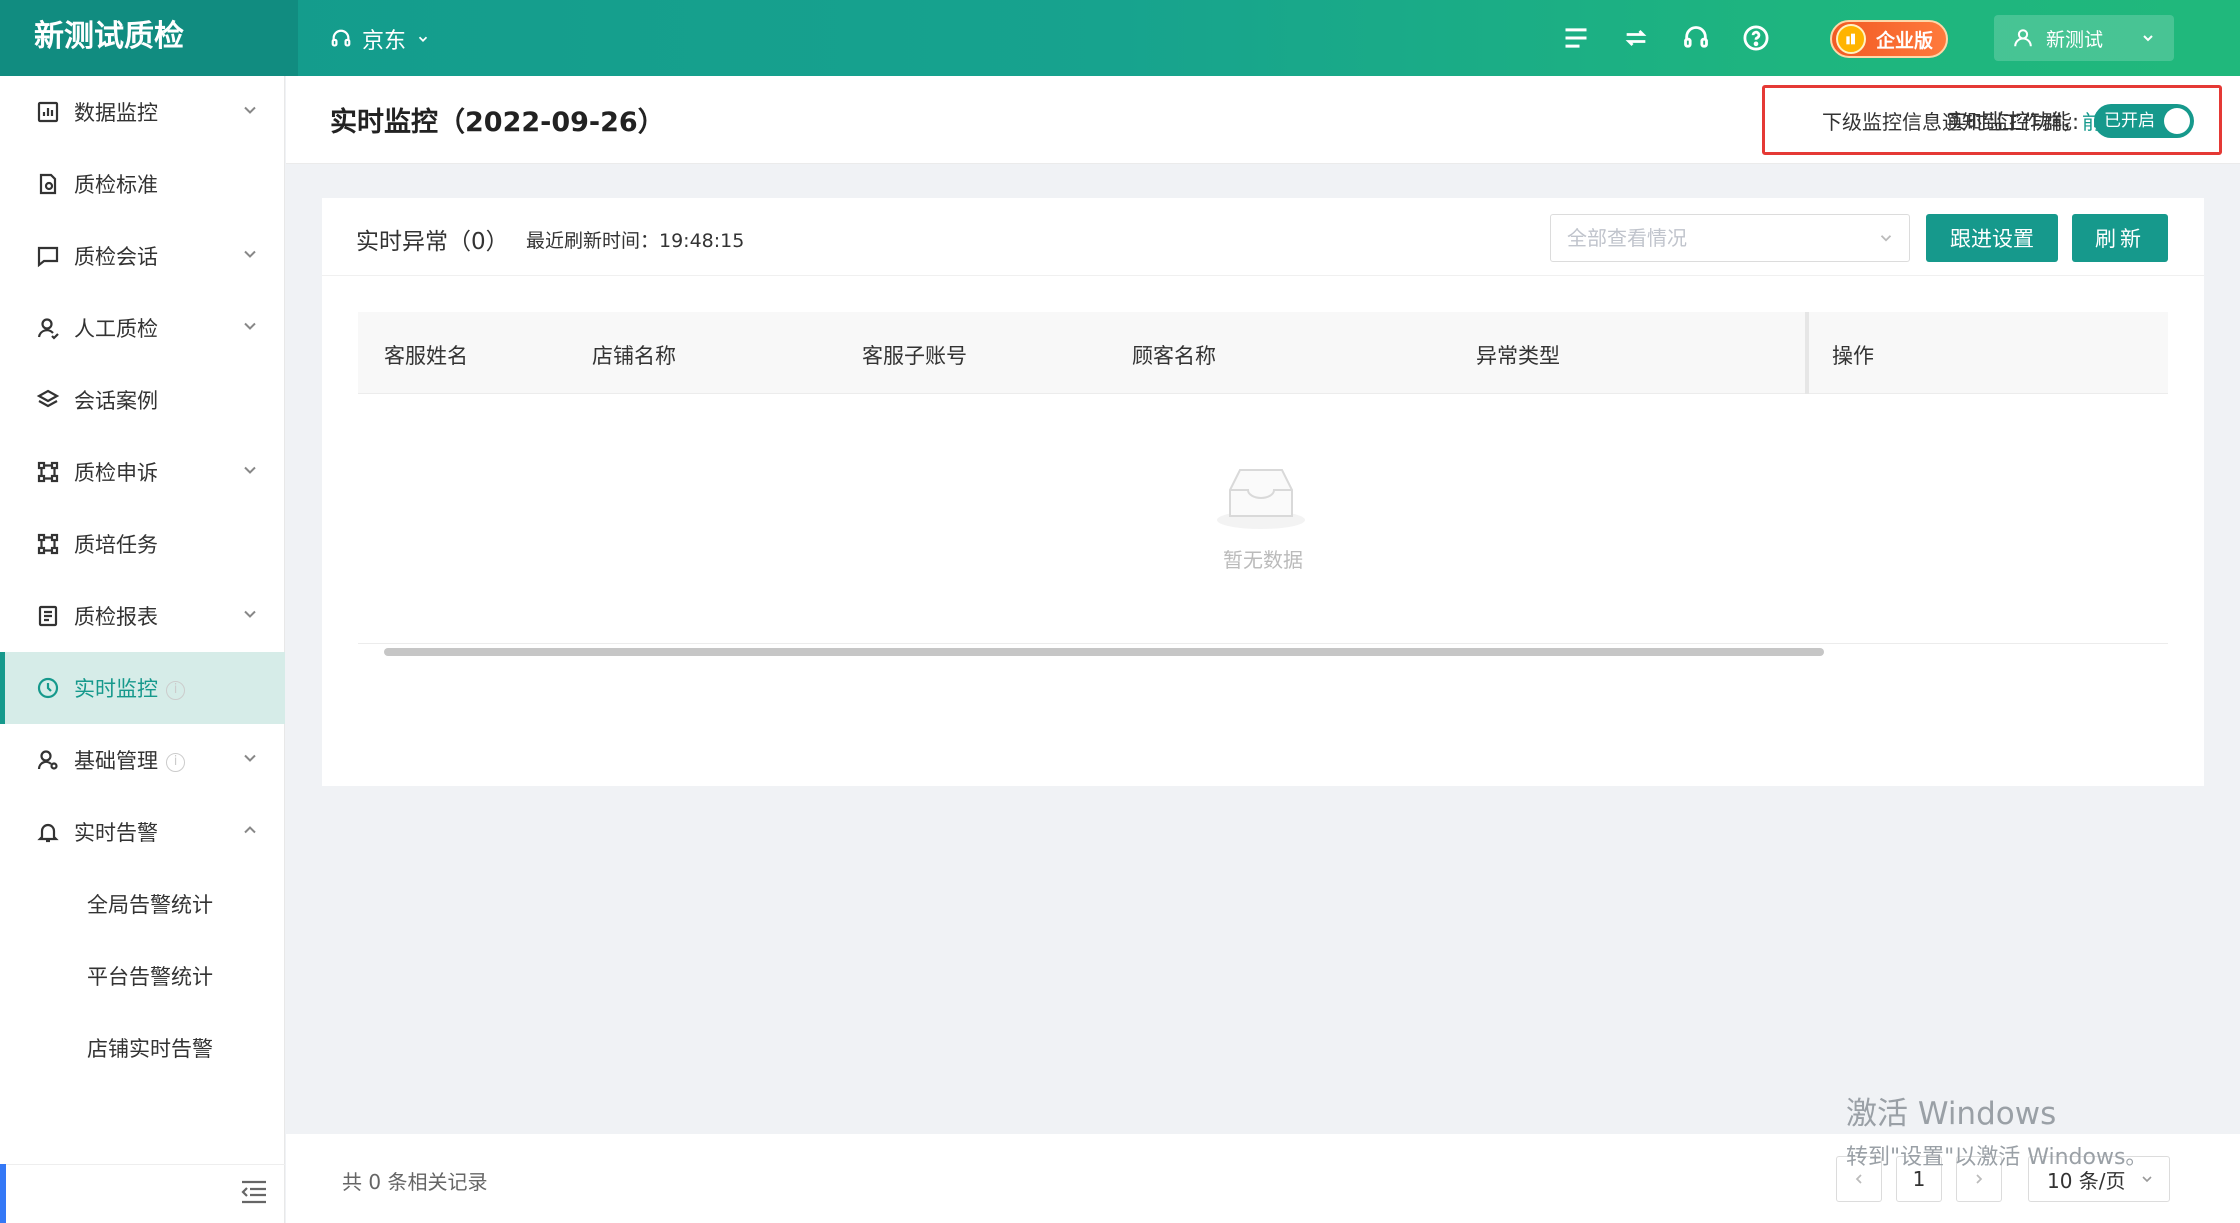 Image resolution: width=2240 pixels, height=1223 pixels. I want to click on toggle-knob, so click(2177, 121).